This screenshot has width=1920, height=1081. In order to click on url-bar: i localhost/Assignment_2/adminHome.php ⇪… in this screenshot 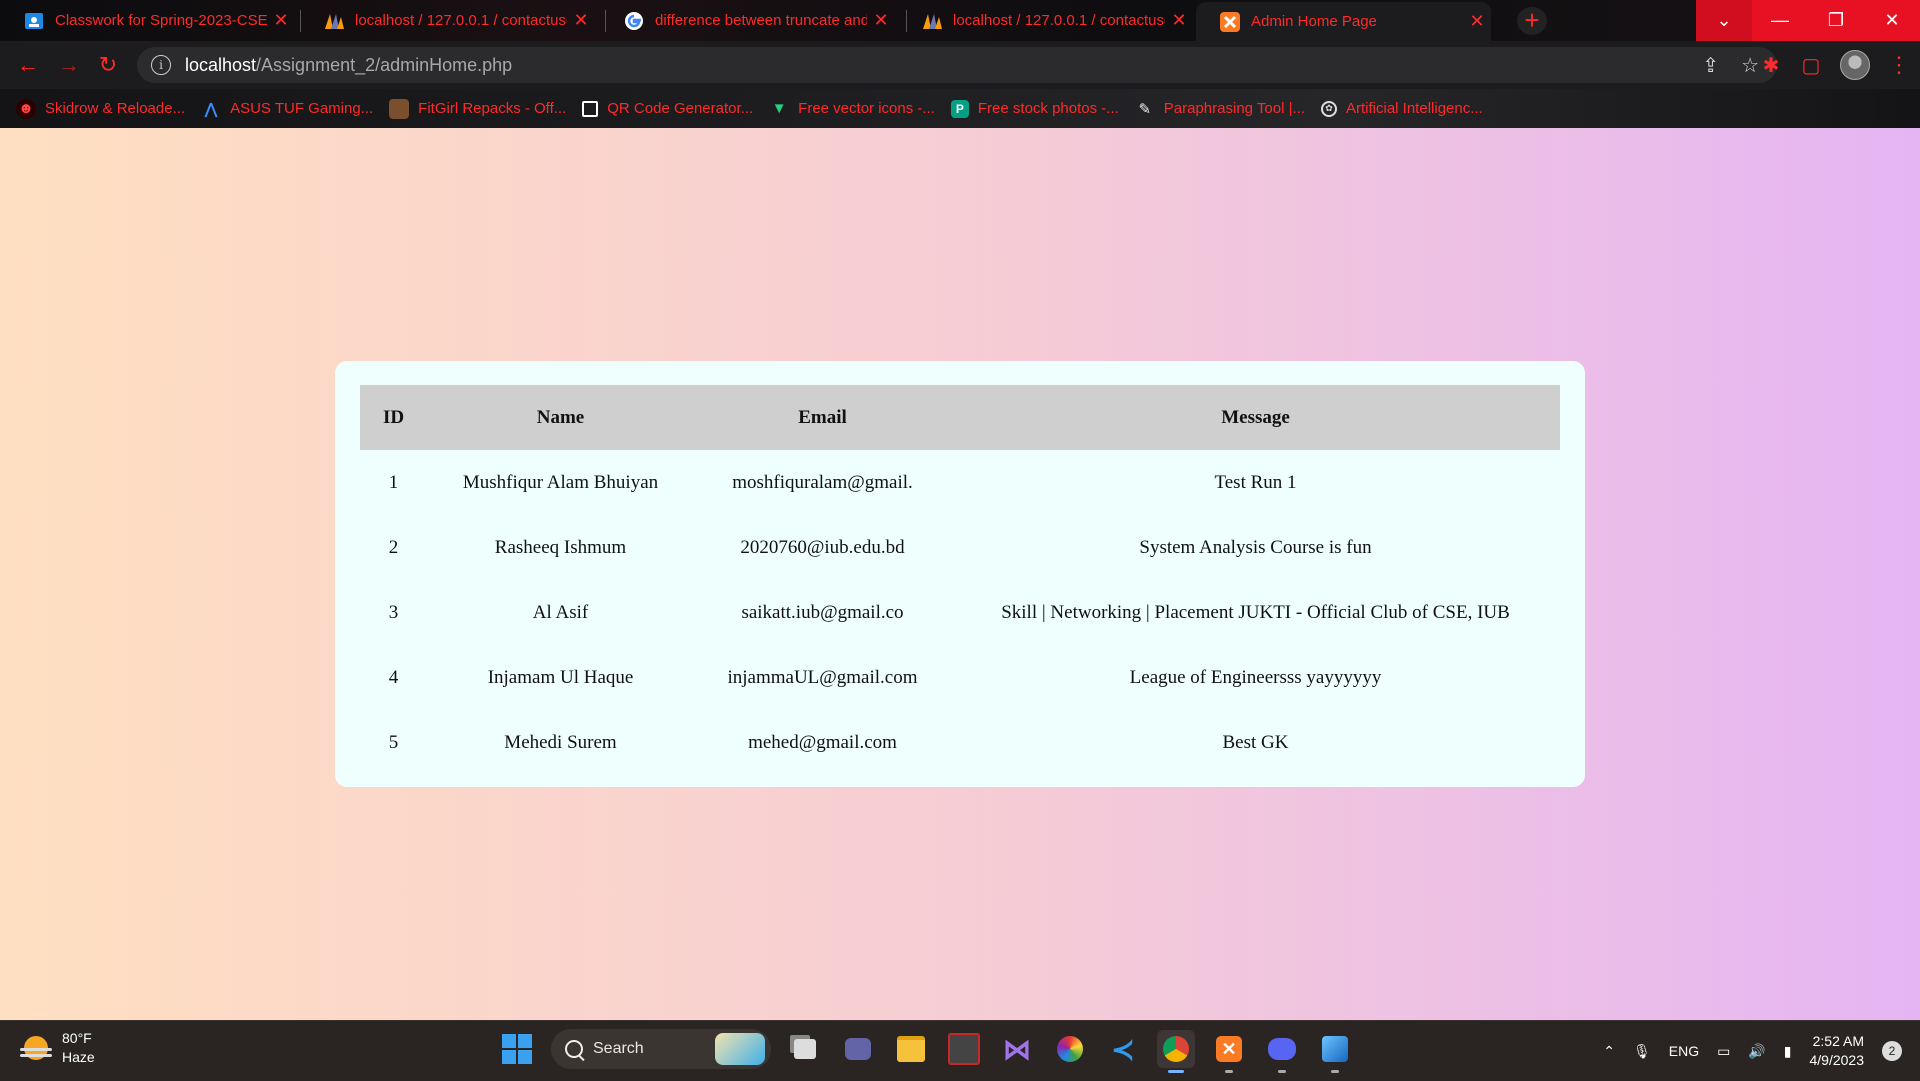, I will do `click(957, 65)`.